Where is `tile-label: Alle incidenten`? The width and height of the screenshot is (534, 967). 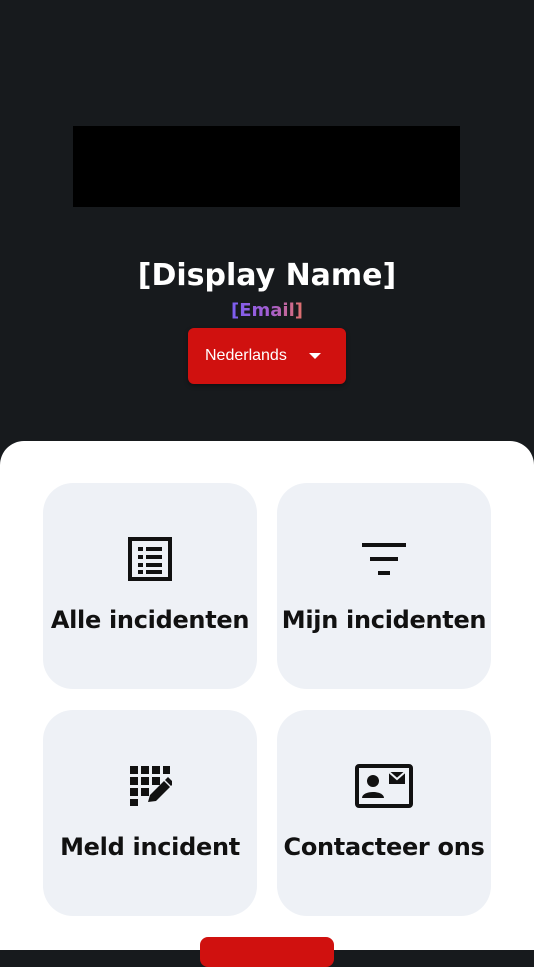
tile-label: Alle incidenten is located at coordinates (150, 620).